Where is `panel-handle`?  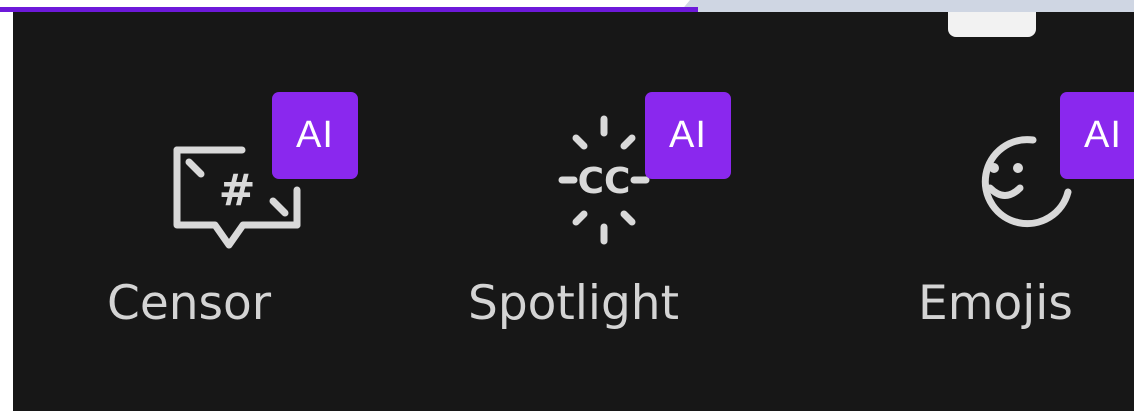 panel-handle is located at coordinates (992, 24).